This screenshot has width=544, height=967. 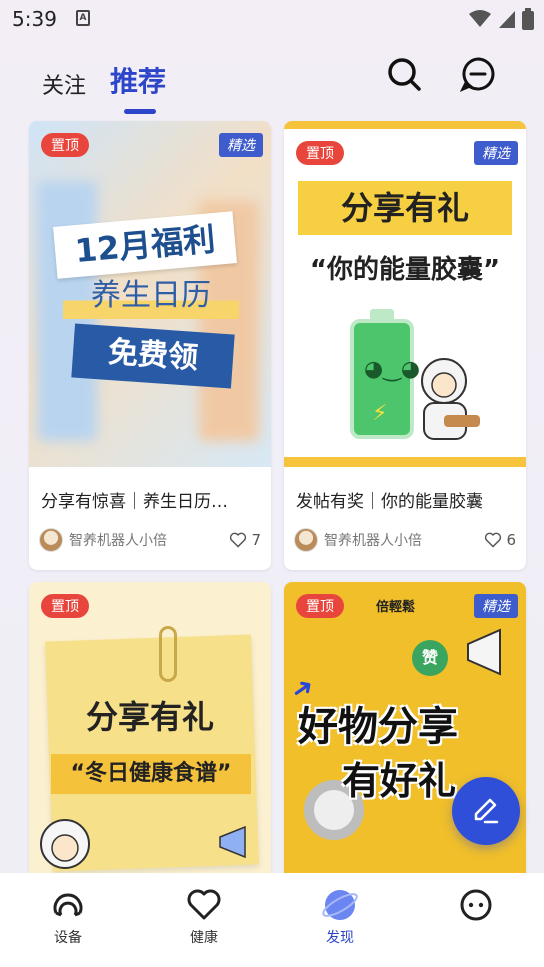 I want to click on cover-subline: “冬日健康食谱”, so click(x=151, y=774).